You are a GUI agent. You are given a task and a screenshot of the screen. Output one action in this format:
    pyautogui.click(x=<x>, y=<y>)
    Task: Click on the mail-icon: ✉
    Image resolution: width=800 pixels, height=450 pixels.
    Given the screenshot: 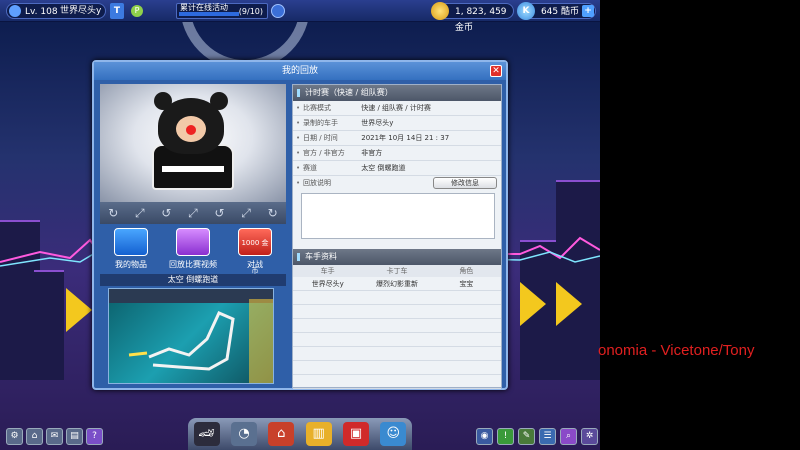 What is the action you would take?
    pyautogui.click(x=54, y=436)
    